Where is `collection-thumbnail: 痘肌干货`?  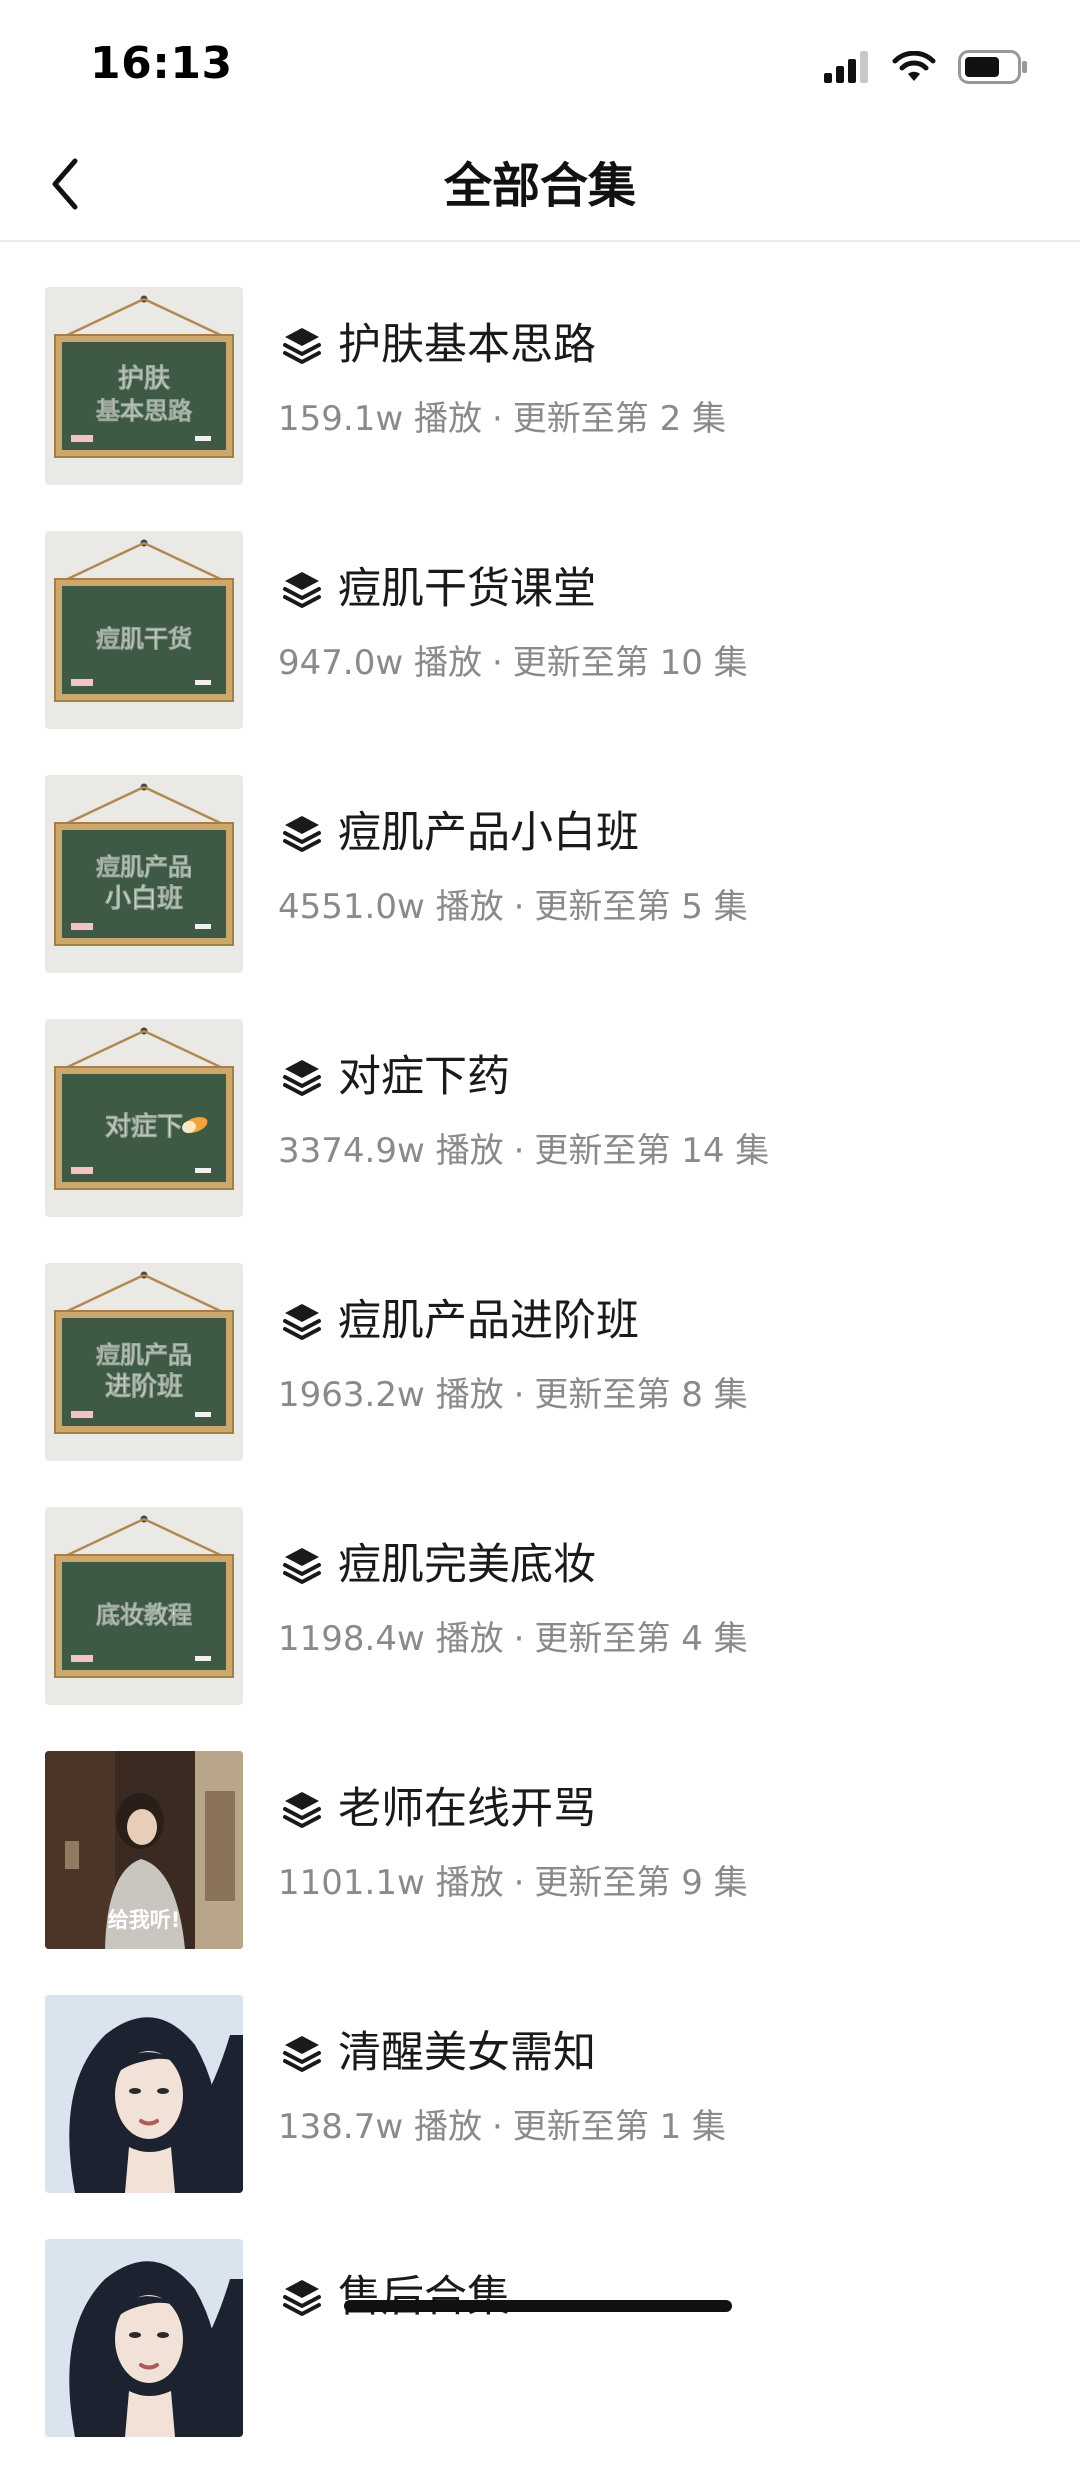 collection-thumbnail: 痘肌干货 is located at coordinates (144, 630).